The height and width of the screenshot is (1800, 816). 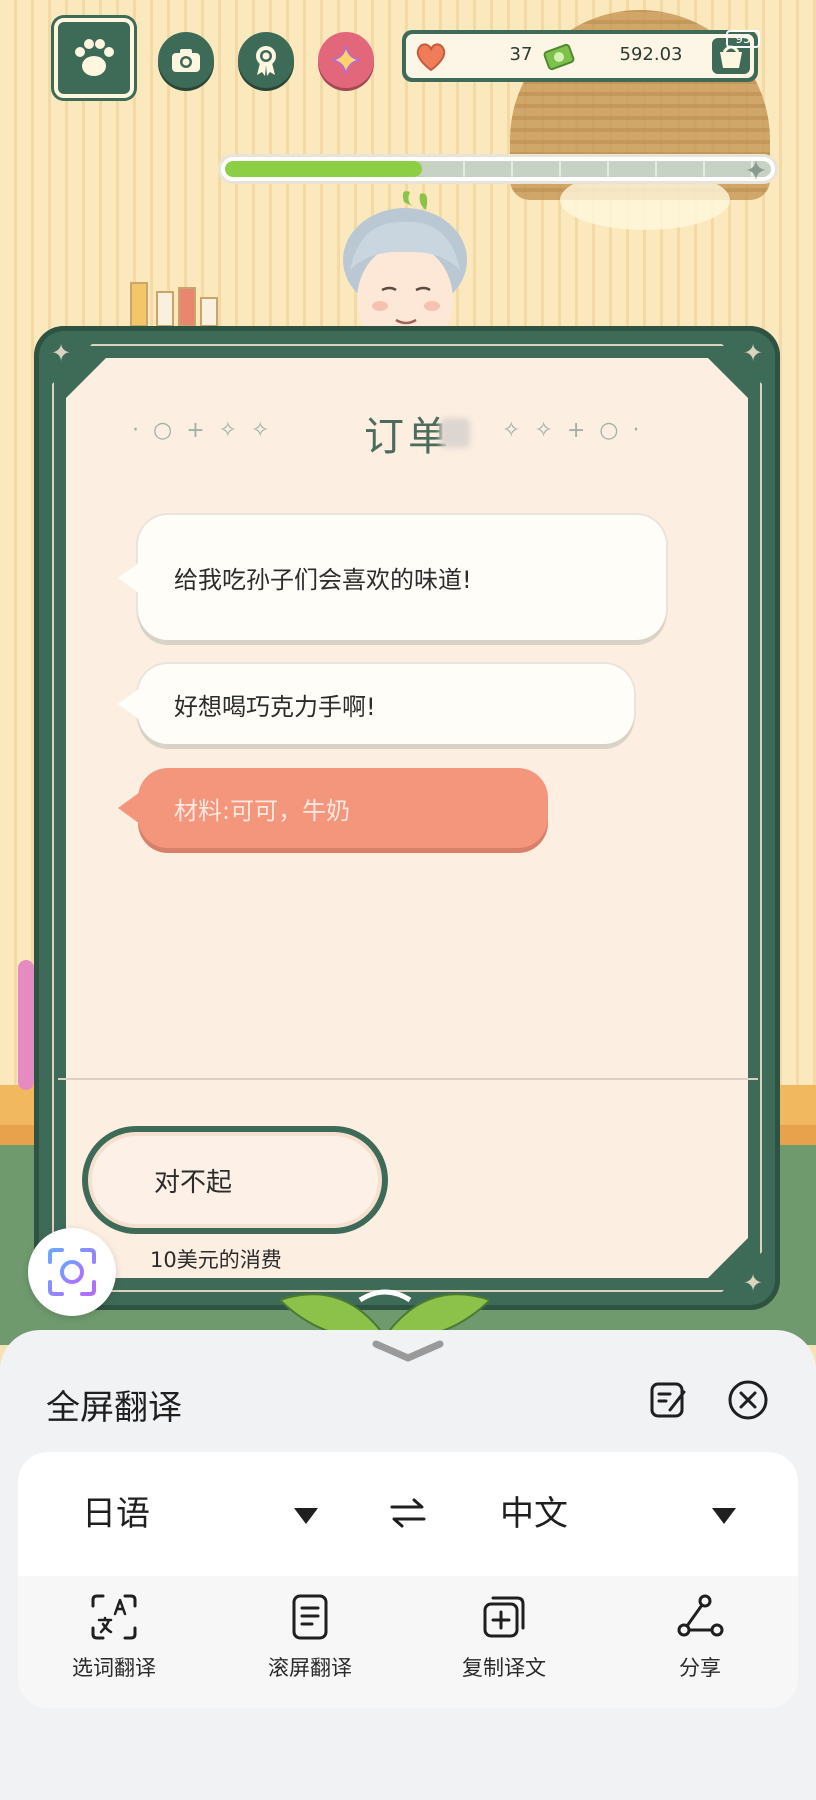 What do you see at coordinates (408, 1352) in the screenshot?
I see `collapse-chevron-icon` at bounding box center [408, 1352].